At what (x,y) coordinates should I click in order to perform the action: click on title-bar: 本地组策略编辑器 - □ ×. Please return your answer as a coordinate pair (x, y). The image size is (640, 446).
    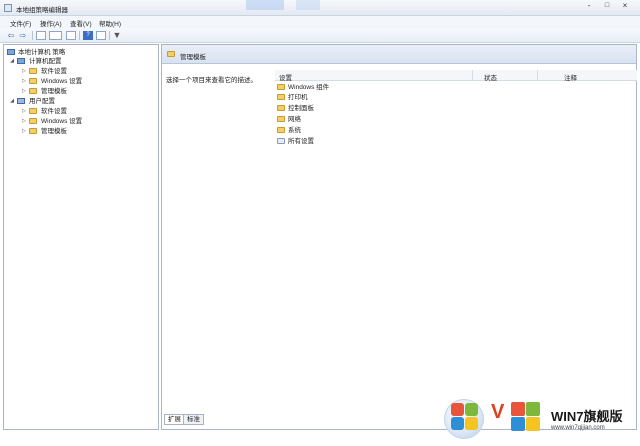
    Looking at the image, I should click on (320, 8).